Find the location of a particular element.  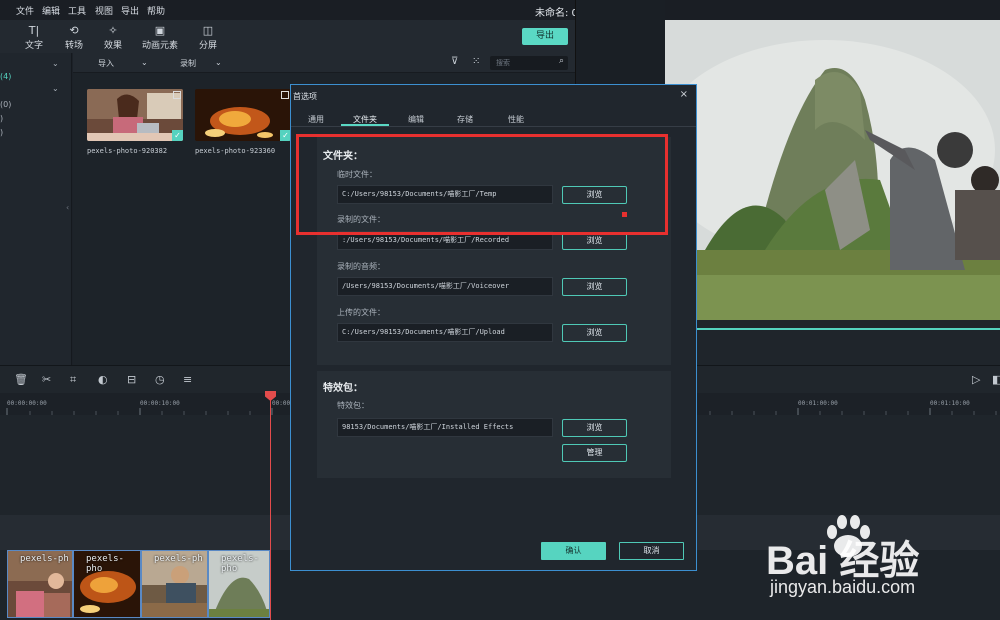

tool-elements-label: 动画元素 is located at coordinates (159, 46).